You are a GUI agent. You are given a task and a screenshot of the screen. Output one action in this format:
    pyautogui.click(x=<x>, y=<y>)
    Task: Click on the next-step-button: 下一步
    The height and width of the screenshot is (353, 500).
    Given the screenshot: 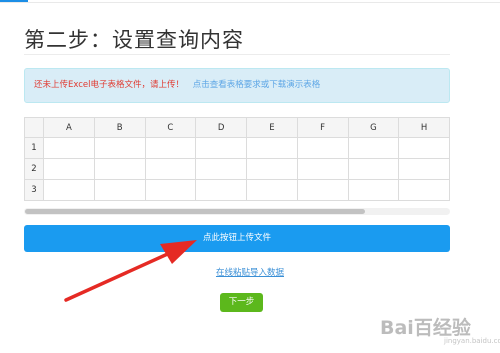 What is the action you would take?
    pyautogui.click(x=241, y=302)
    